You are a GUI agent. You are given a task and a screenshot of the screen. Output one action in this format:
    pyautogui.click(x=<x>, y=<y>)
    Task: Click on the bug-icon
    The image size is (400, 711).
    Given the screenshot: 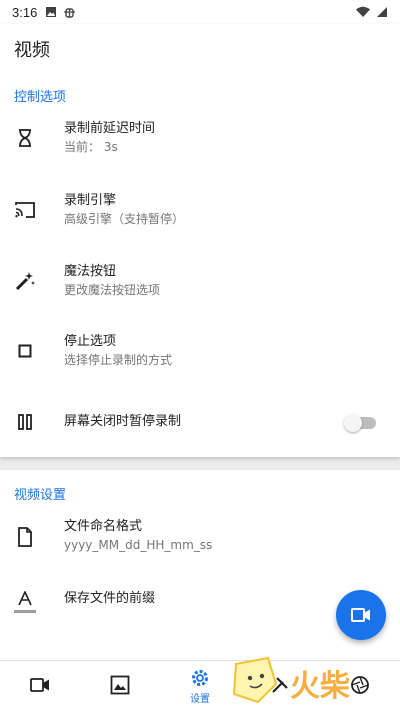 What is the action you would take?
    pyautogui.click(x=70, y=12)
    